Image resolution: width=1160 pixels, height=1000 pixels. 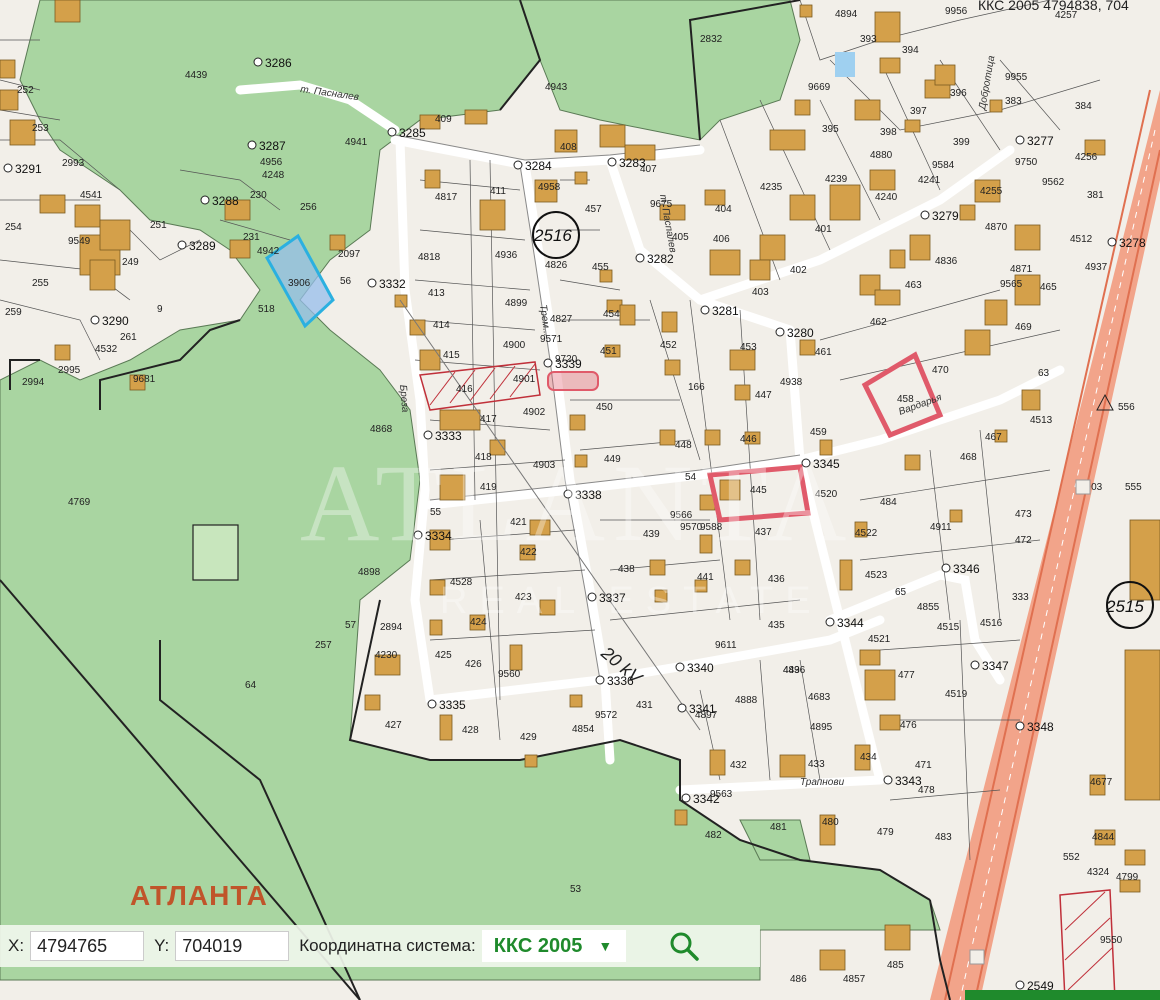 What do you see at coordinates (830, 129) in the screenshot?
I see `parcel-number: 395` at bounding box center [830, 129].